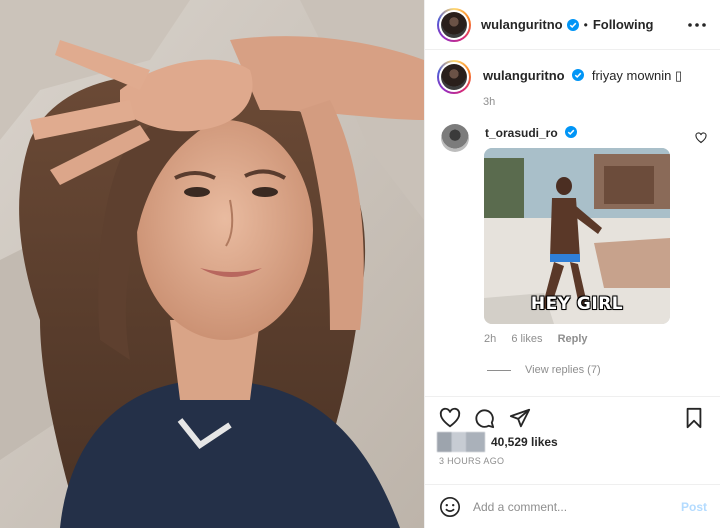 This screenshot has width=720, height=528. Describe the element at coordinates (582, 102) in the screenshot. I see `caption-timestamp: 3h` at that location.